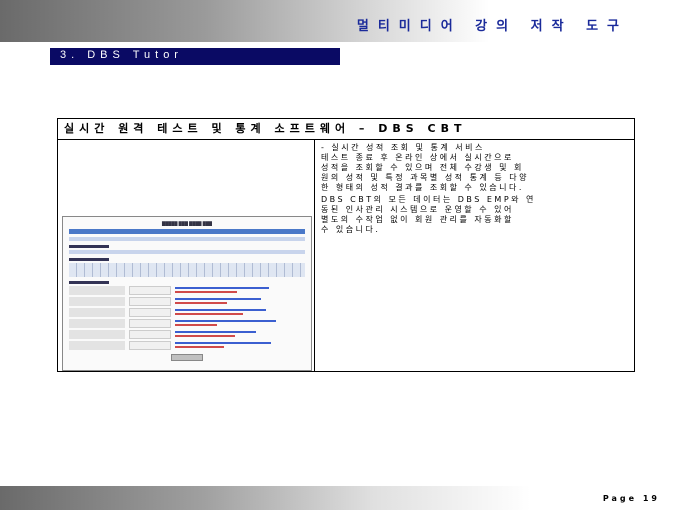 This screenshot has height=510, width=680. What do you see at coordinates (187, 318) in the screenshot?
I see `screenshot-stat-list` at bounding box center [187, 318].